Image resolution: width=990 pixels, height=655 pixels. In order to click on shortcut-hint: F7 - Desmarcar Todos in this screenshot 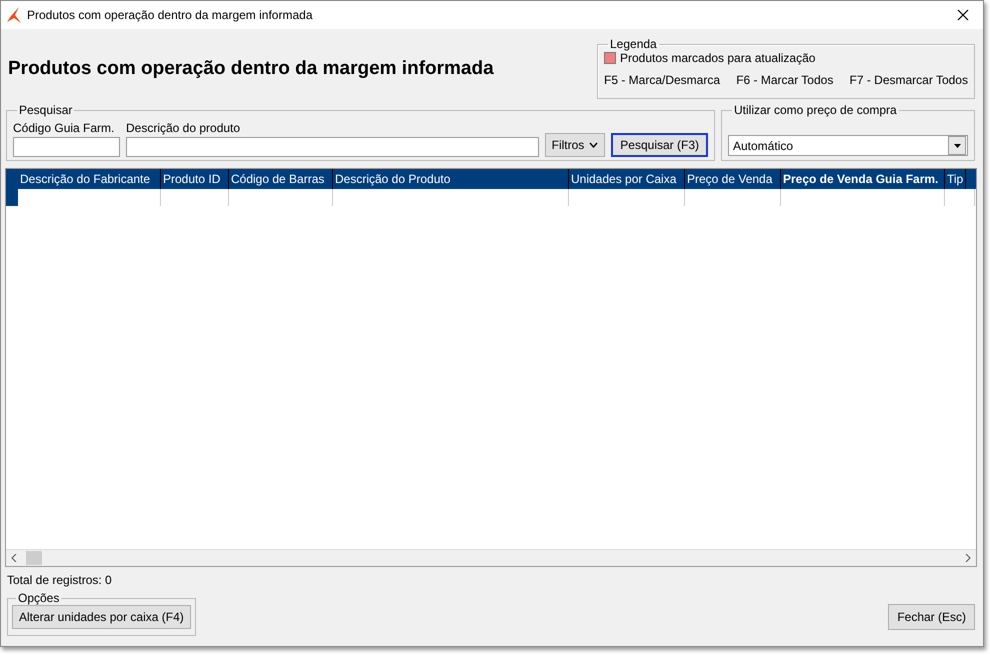, I will do `click(909, 80)`.